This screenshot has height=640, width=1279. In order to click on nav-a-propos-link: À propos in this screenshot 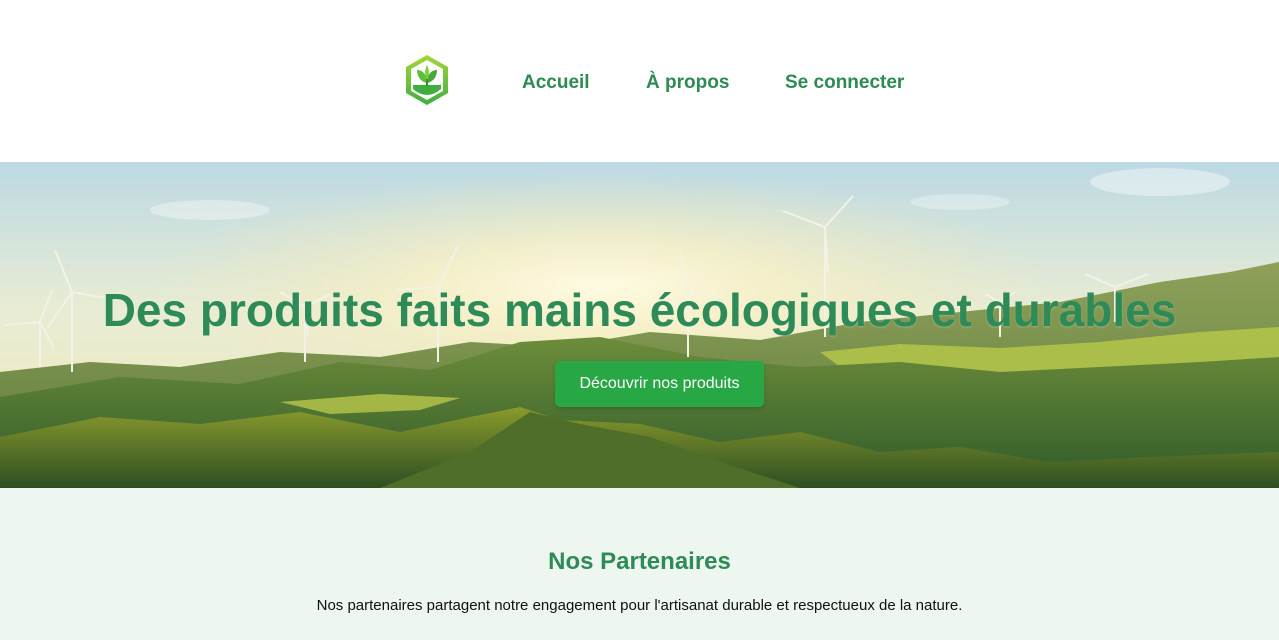, I will do `click(687, 83)`.